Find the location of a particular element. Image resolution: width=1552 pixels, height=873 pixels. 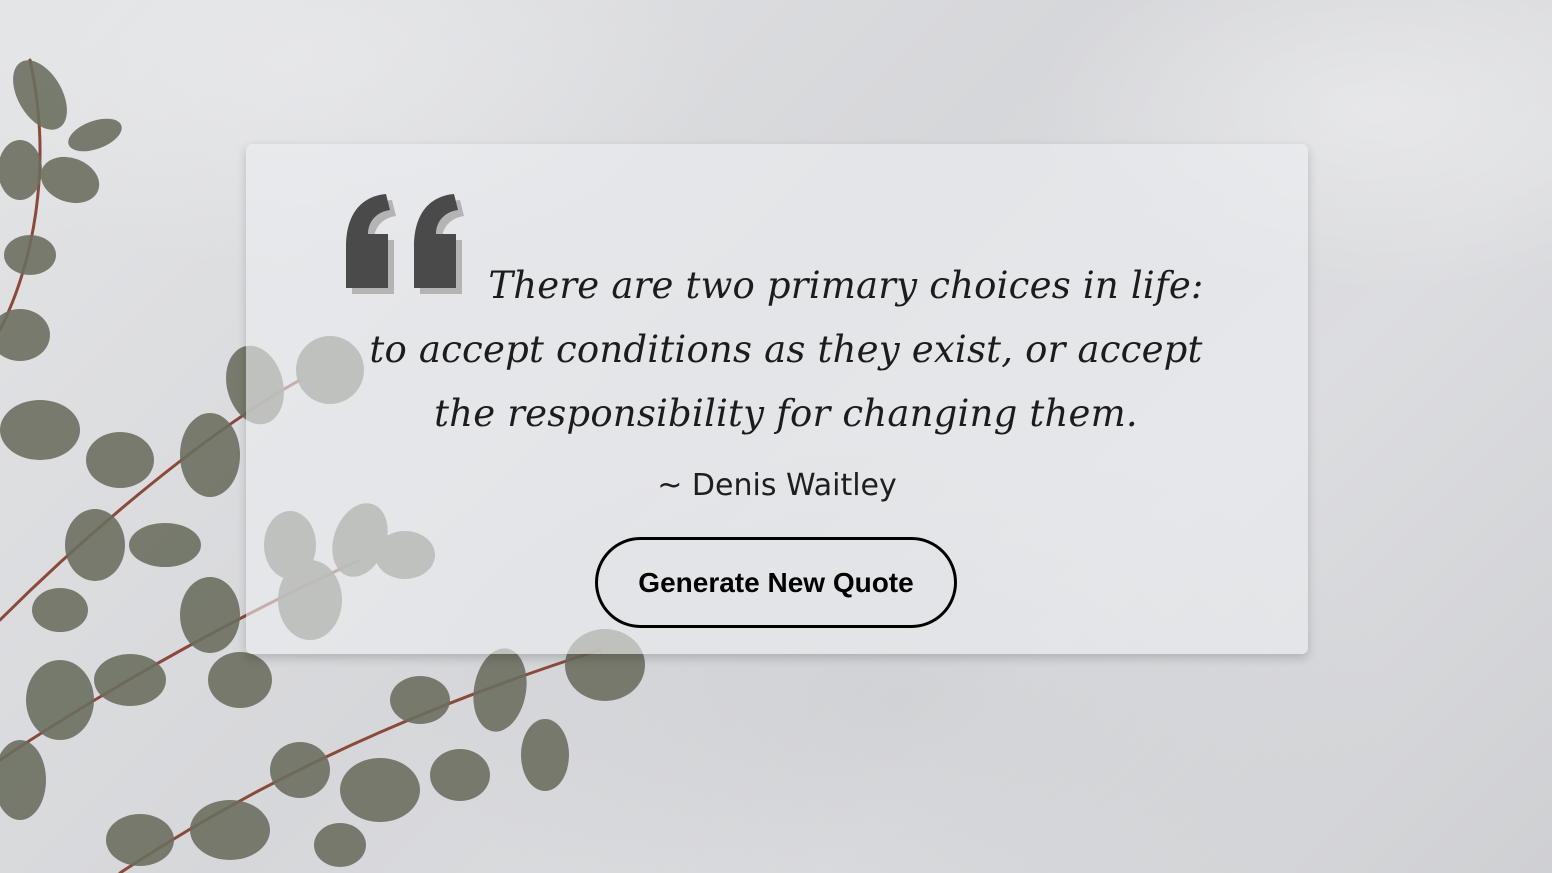

generate-quote-button: Generate New Quote is located at coordinates (776, 582).